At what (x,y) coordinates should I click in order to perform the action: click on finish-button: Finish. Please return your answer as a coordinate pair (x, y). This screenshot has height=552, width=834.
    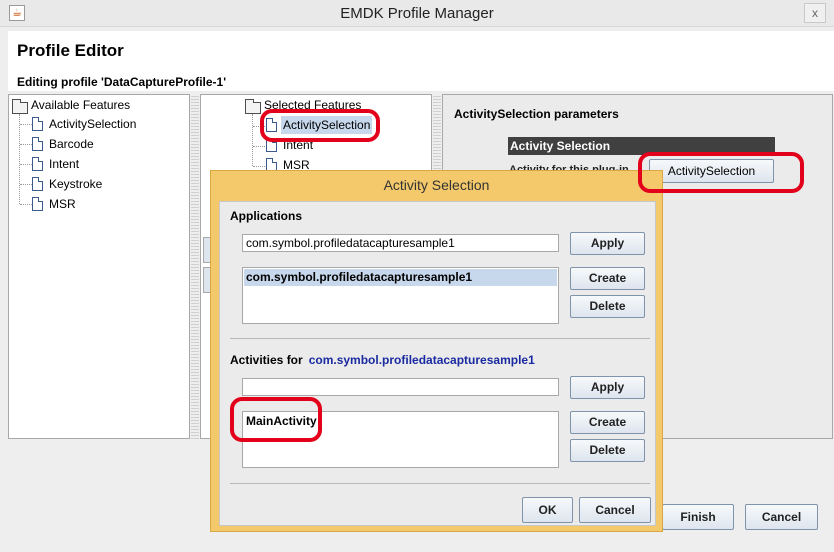
    Looking at the image, I should click on (698, 517).